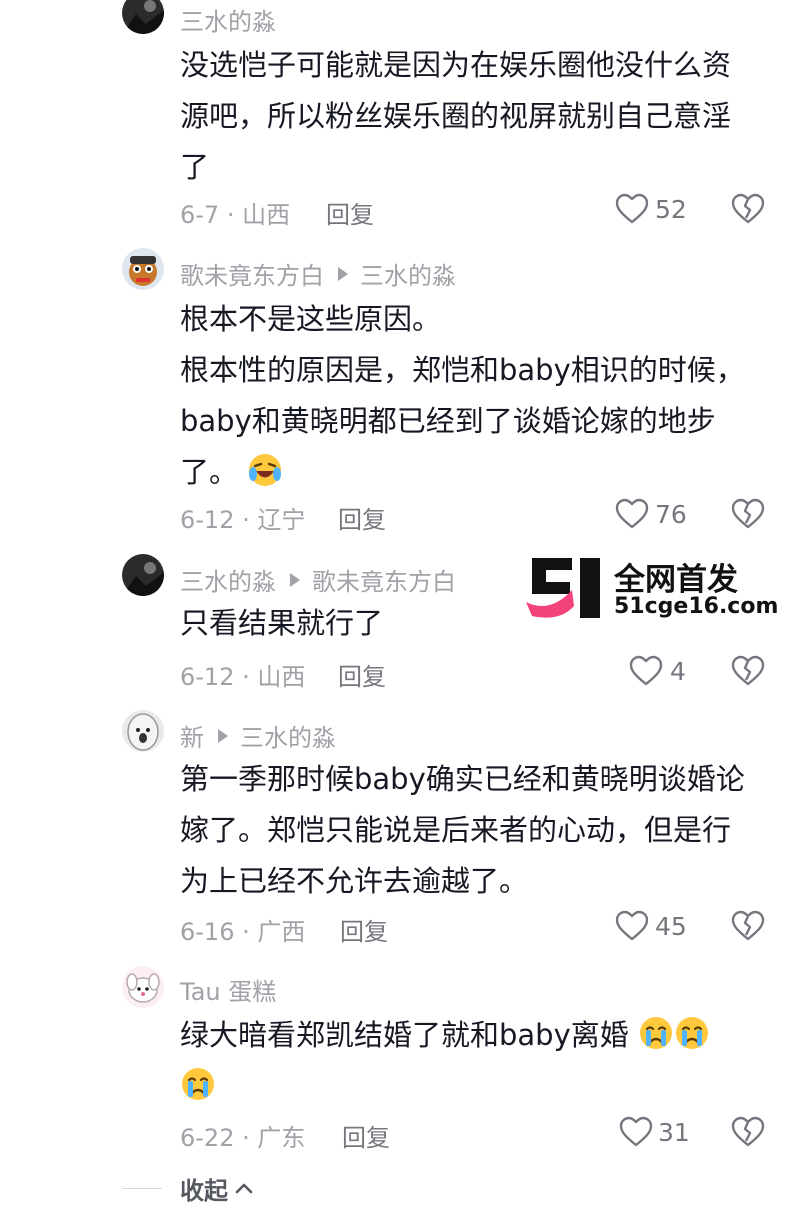 This screenshot has width=800, height=1206. What do you see at coordinates (678, 671) in the screenshot?
I see `like-count: 4` at bounding box center [678, 671].